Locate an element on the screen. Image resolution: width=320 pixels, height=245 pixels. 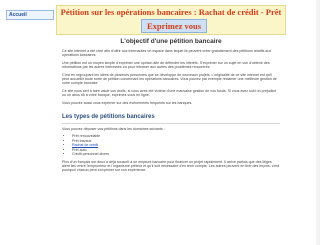
page-title: L'objectif d'une pétition bancaire is located at coordinates (171, 41).